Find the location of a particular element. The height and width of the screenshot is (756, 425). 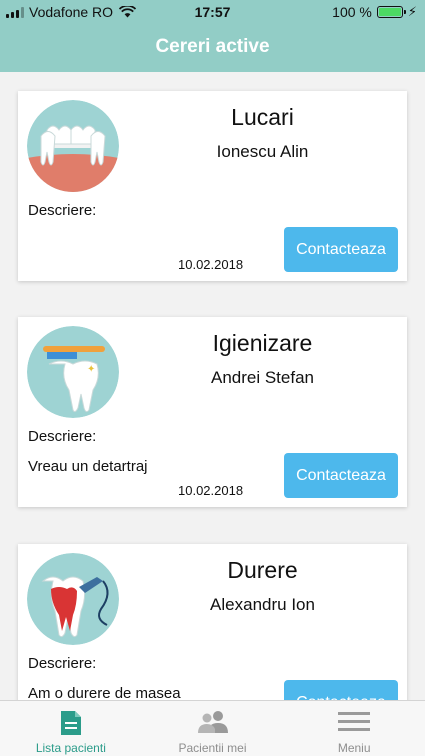

document-icon is located at coordinates (70, 723).